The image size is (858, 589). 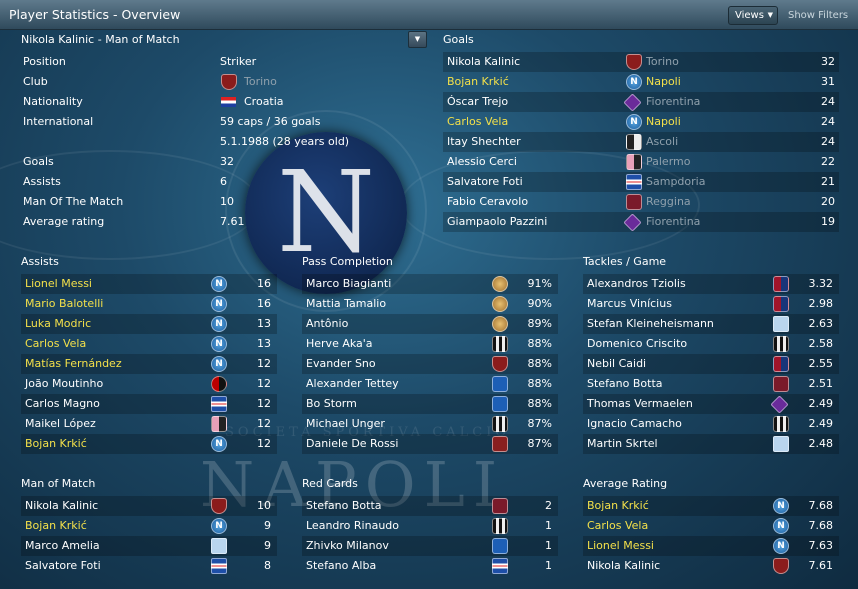 What do you see at coordinates (629, 304) in the screenshot?
I see `player-name: Marcus Vinícius` at bounding box center [629, 304].